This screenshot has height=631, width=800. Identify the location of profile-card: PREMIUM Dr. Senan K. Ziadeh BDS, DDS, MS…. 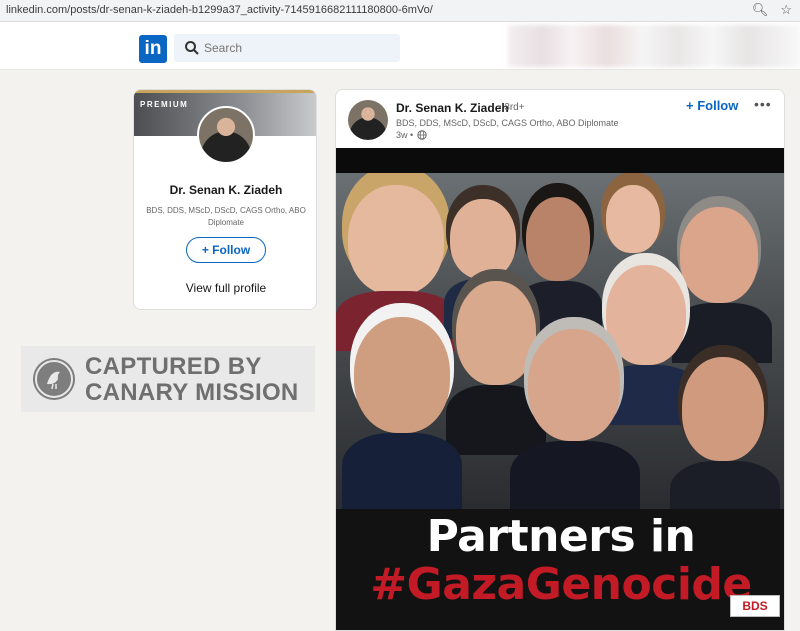
(225, 199).